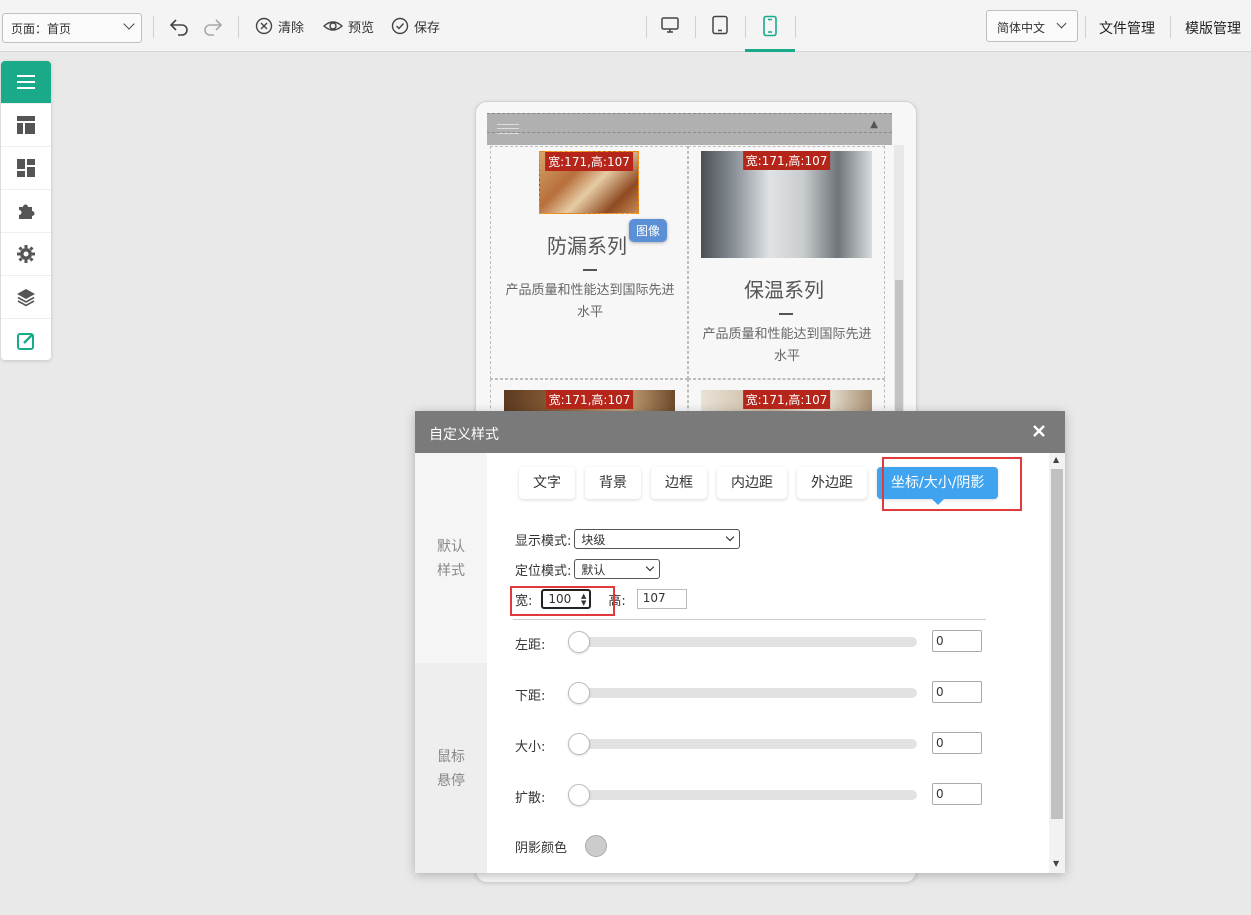 This screenshot has height=915, width=1251. Describe the element at coordinates (596, 846) in the screenshot. I see `shadow-color-swatch` at that location.